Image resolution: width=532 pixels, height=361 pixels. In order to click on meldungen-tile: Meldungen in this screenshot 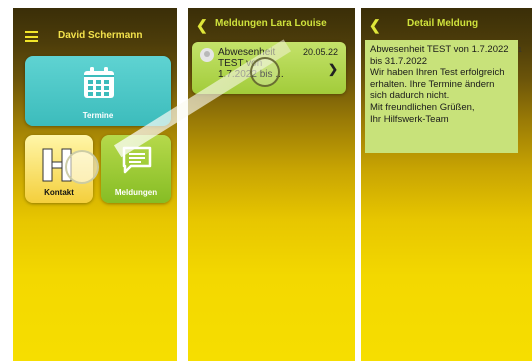, I will do `click(136, 169)`.